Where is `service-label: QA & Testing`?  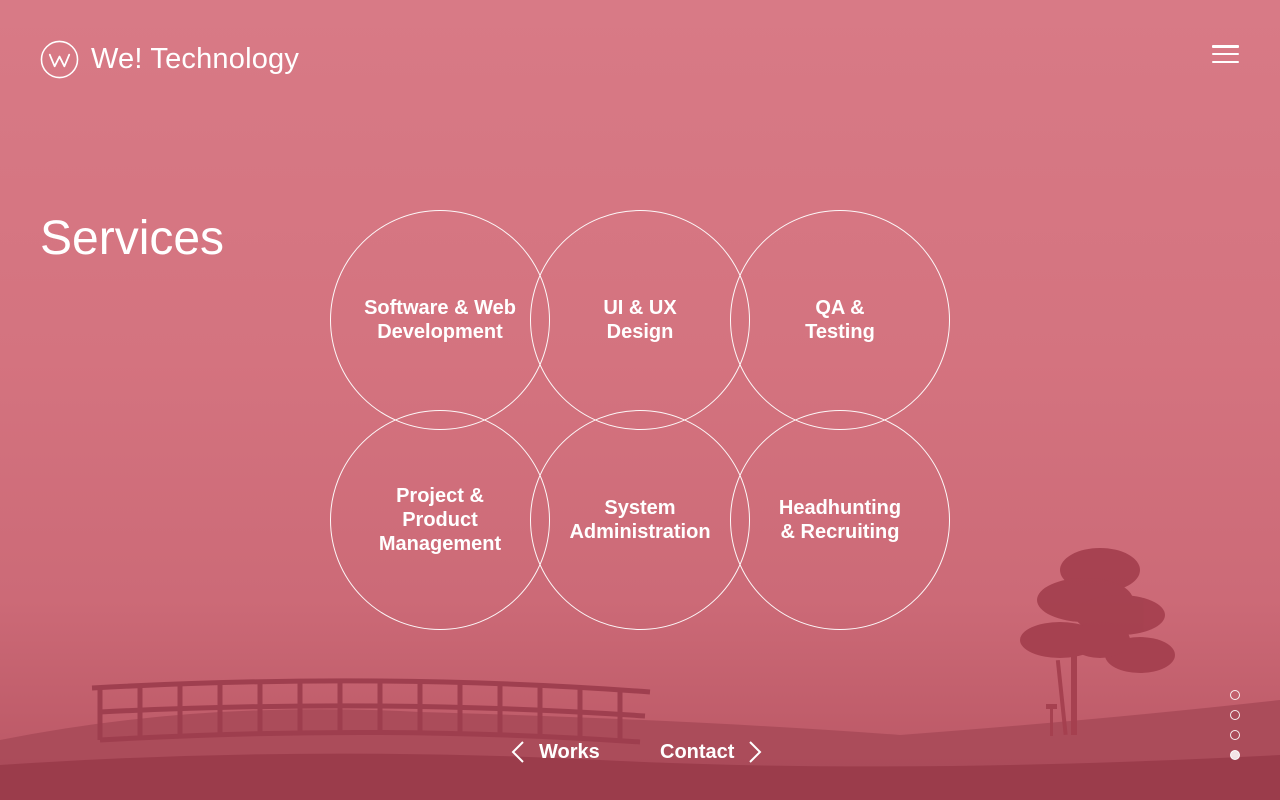
service-label: QA & Testing is located at coordinates (840, 320).